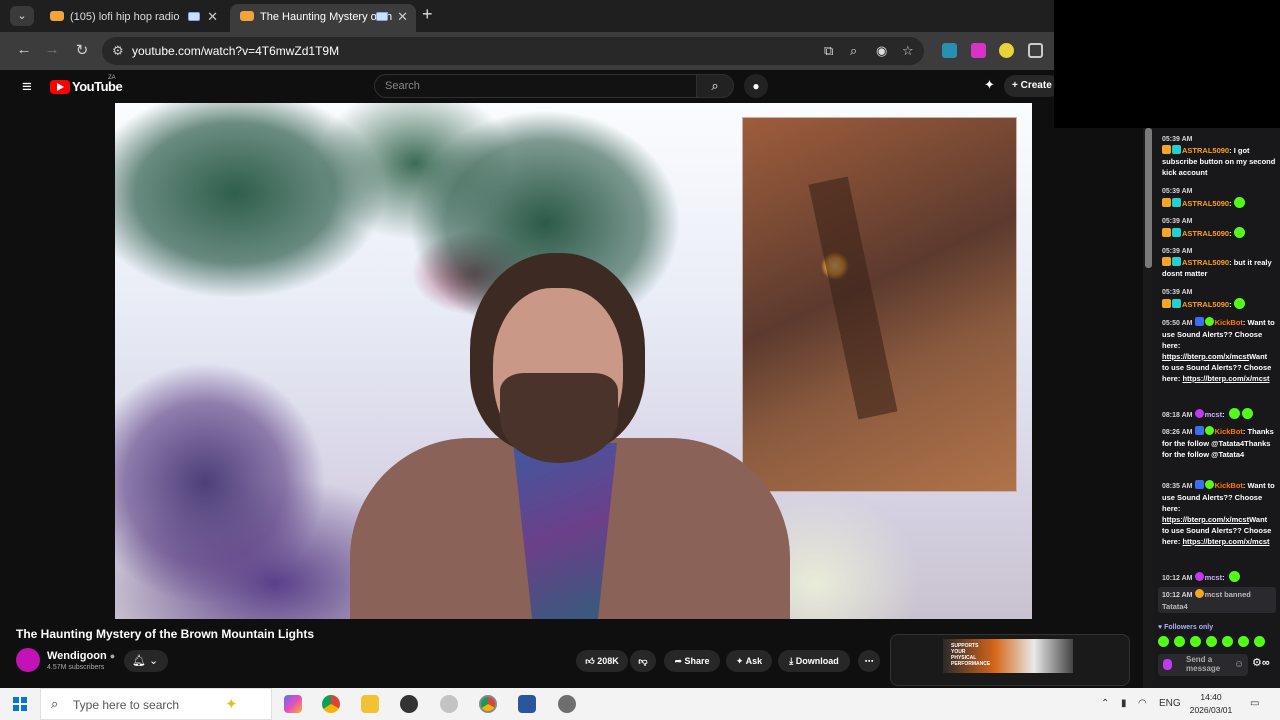  Describe the element at coordinates (52, 49) in the screenshot. I see `forward-icon: →` at that location.